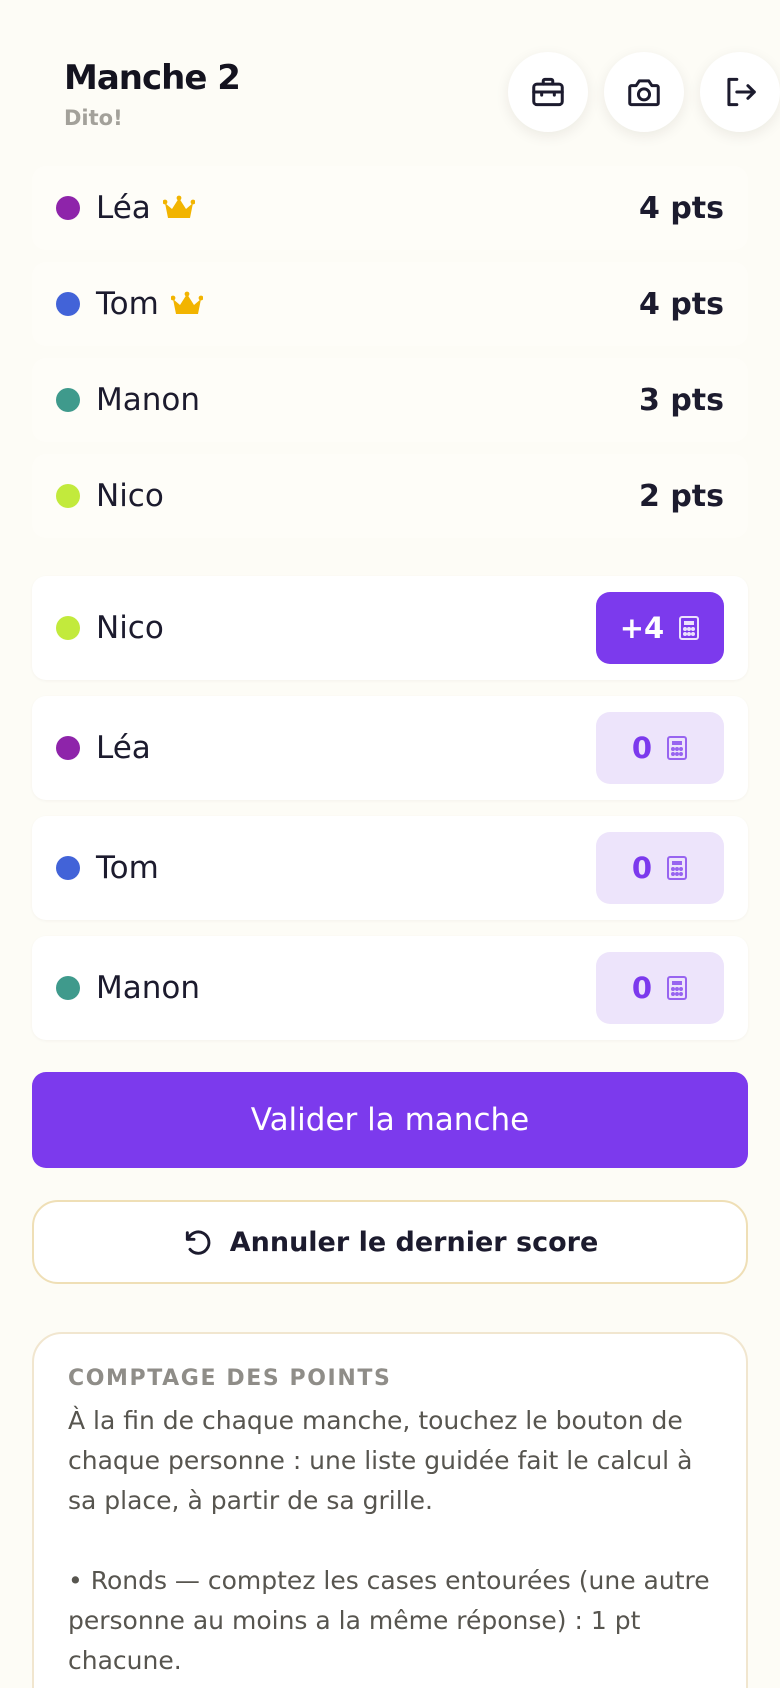 The height and width of the screenshot is (1688, 780). What do you see at coordinates (681, 400) in the screenshot?
I see `player-points: 3 pts` at bounding box center [681, 400].